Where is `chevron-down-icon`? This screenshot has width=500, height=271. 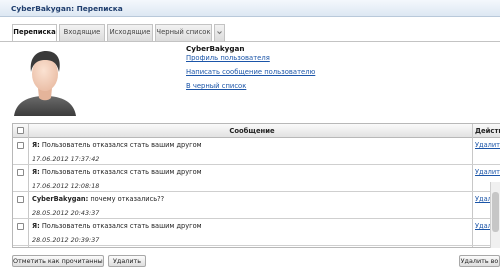
chevron-down-icon is located at coordinates (219, 33).